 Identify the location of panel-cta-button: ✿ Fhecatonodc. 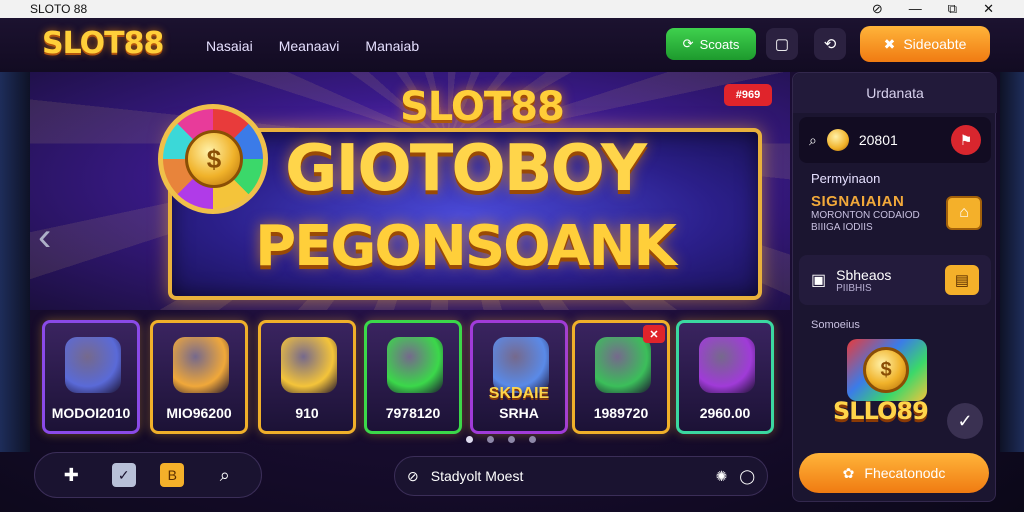
(894, 473).